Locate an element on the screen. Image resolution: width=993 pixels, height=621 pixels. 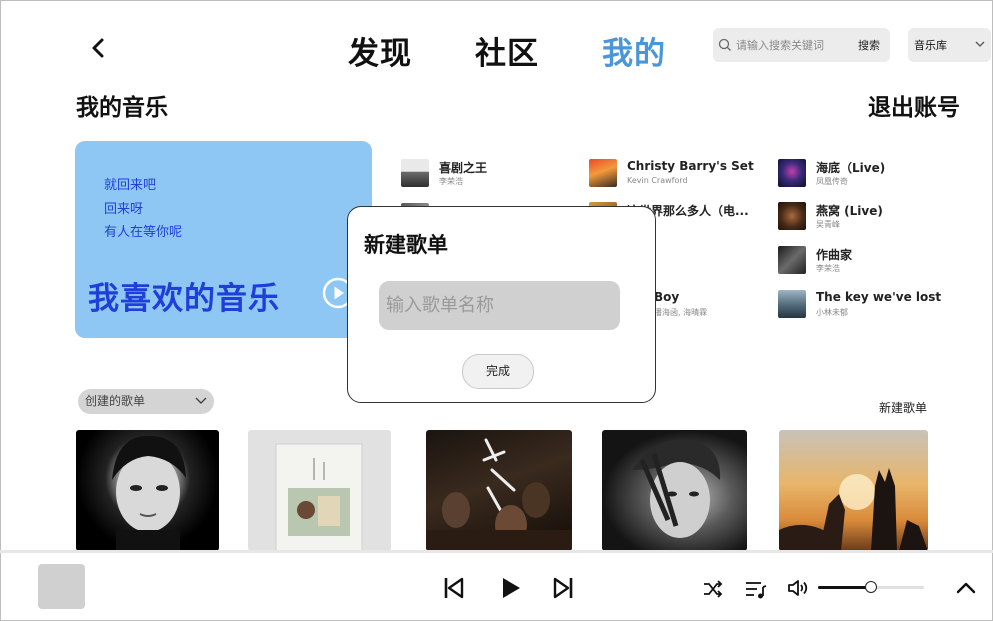
tab-community: 社区 is located at coordinates (507, 50).